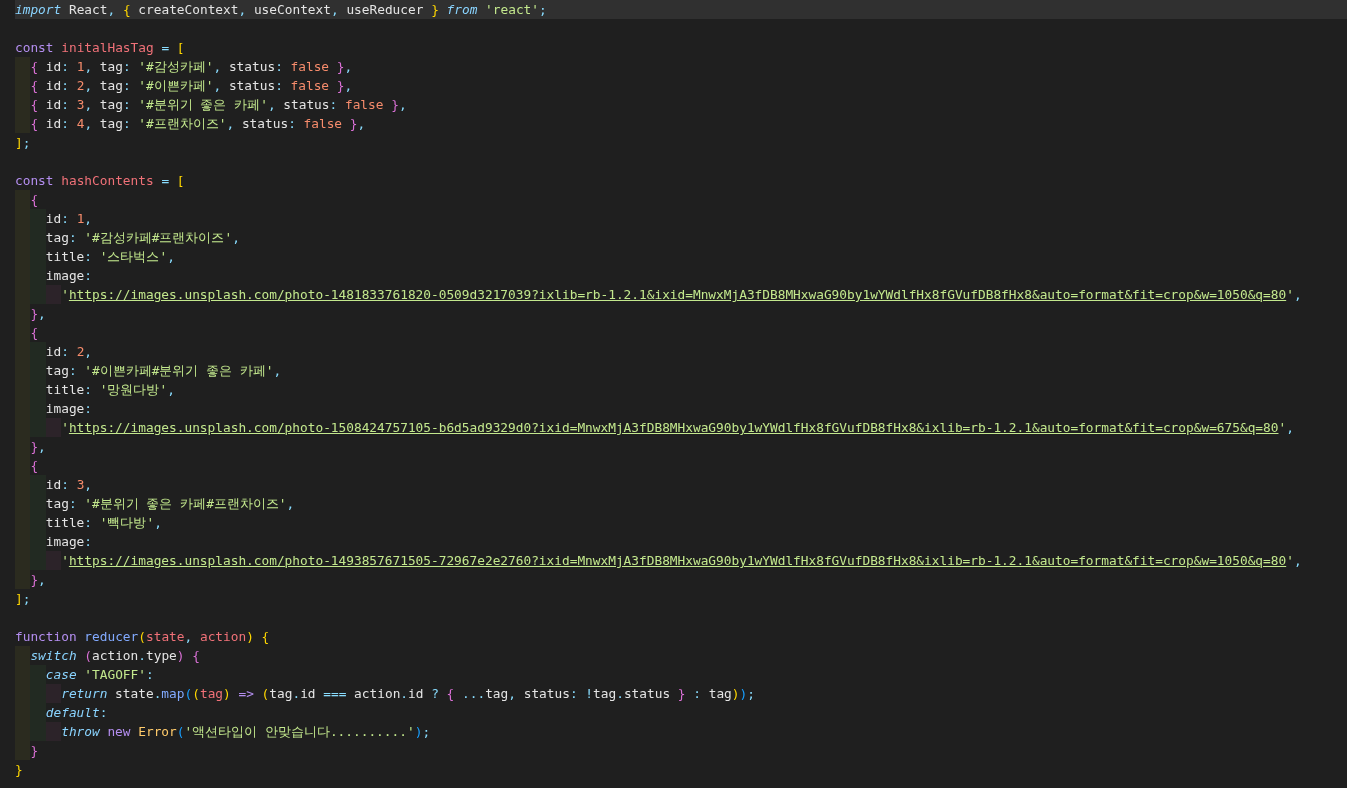  What do you see at coordinates (281, 10) in the screenshot?
I see `code-line: import React, { createContext, useContext, useReducer } from 'react';` at bounding box center [281, 10].